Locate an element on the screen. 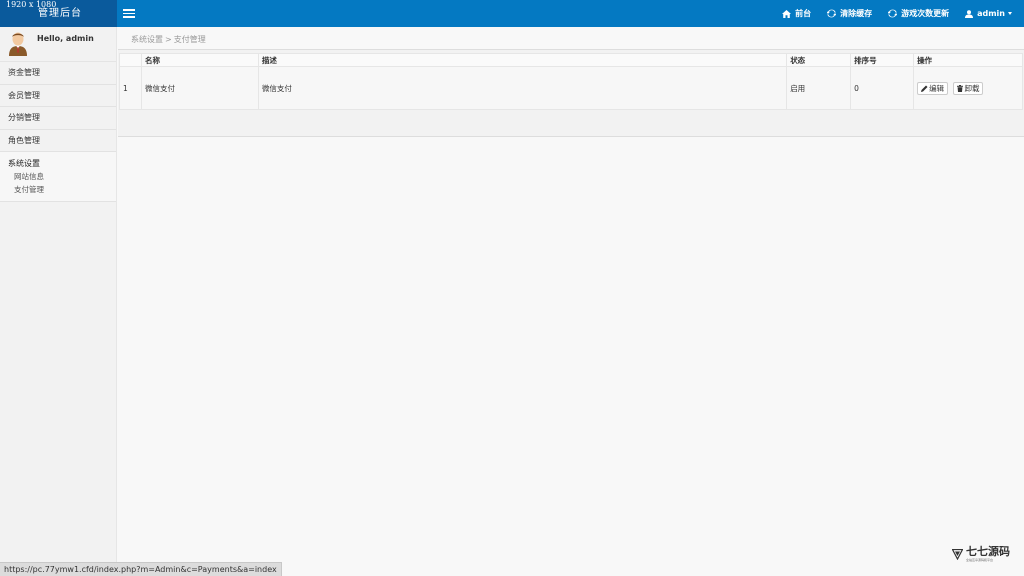  top-nav-links: 前台 清除缓存 游戏次数更新 admin is located at coordinates (903, 13).